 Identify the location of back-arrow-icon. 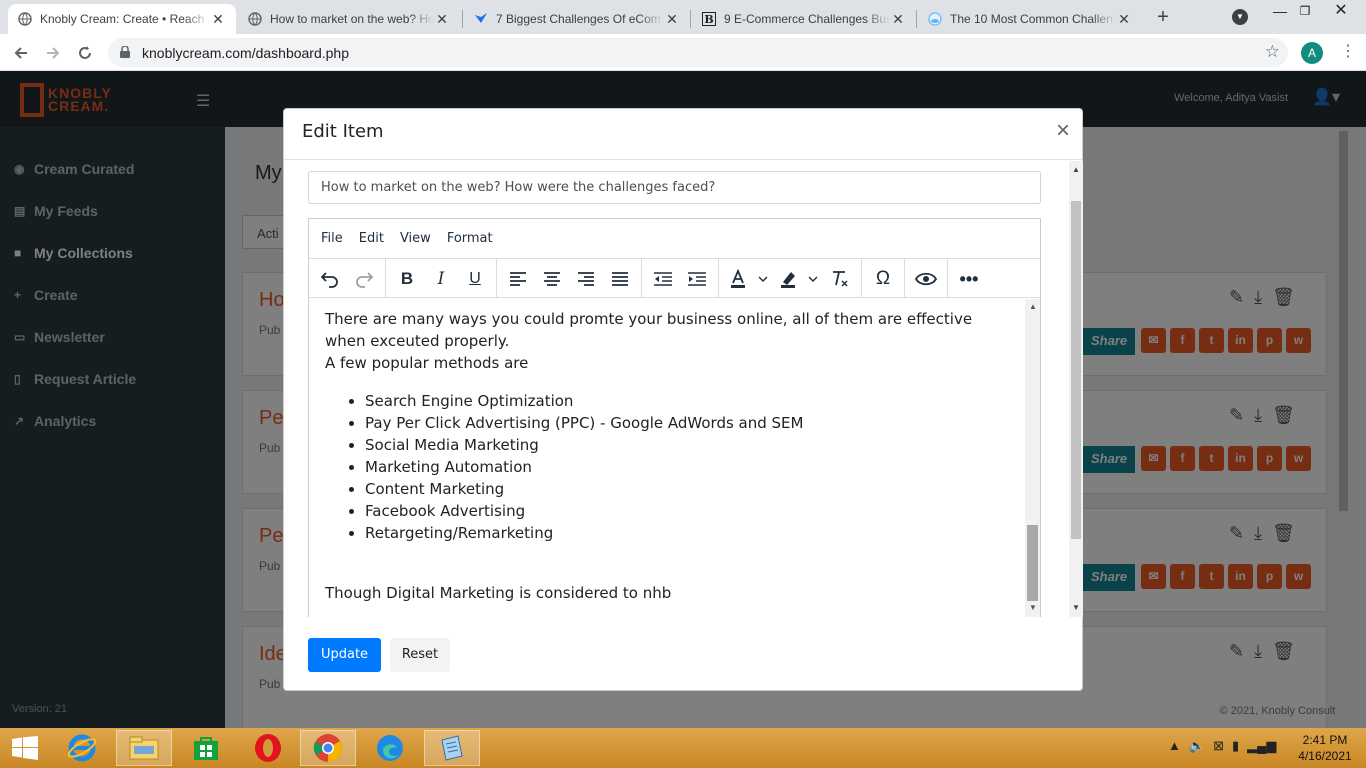
(21, 53).